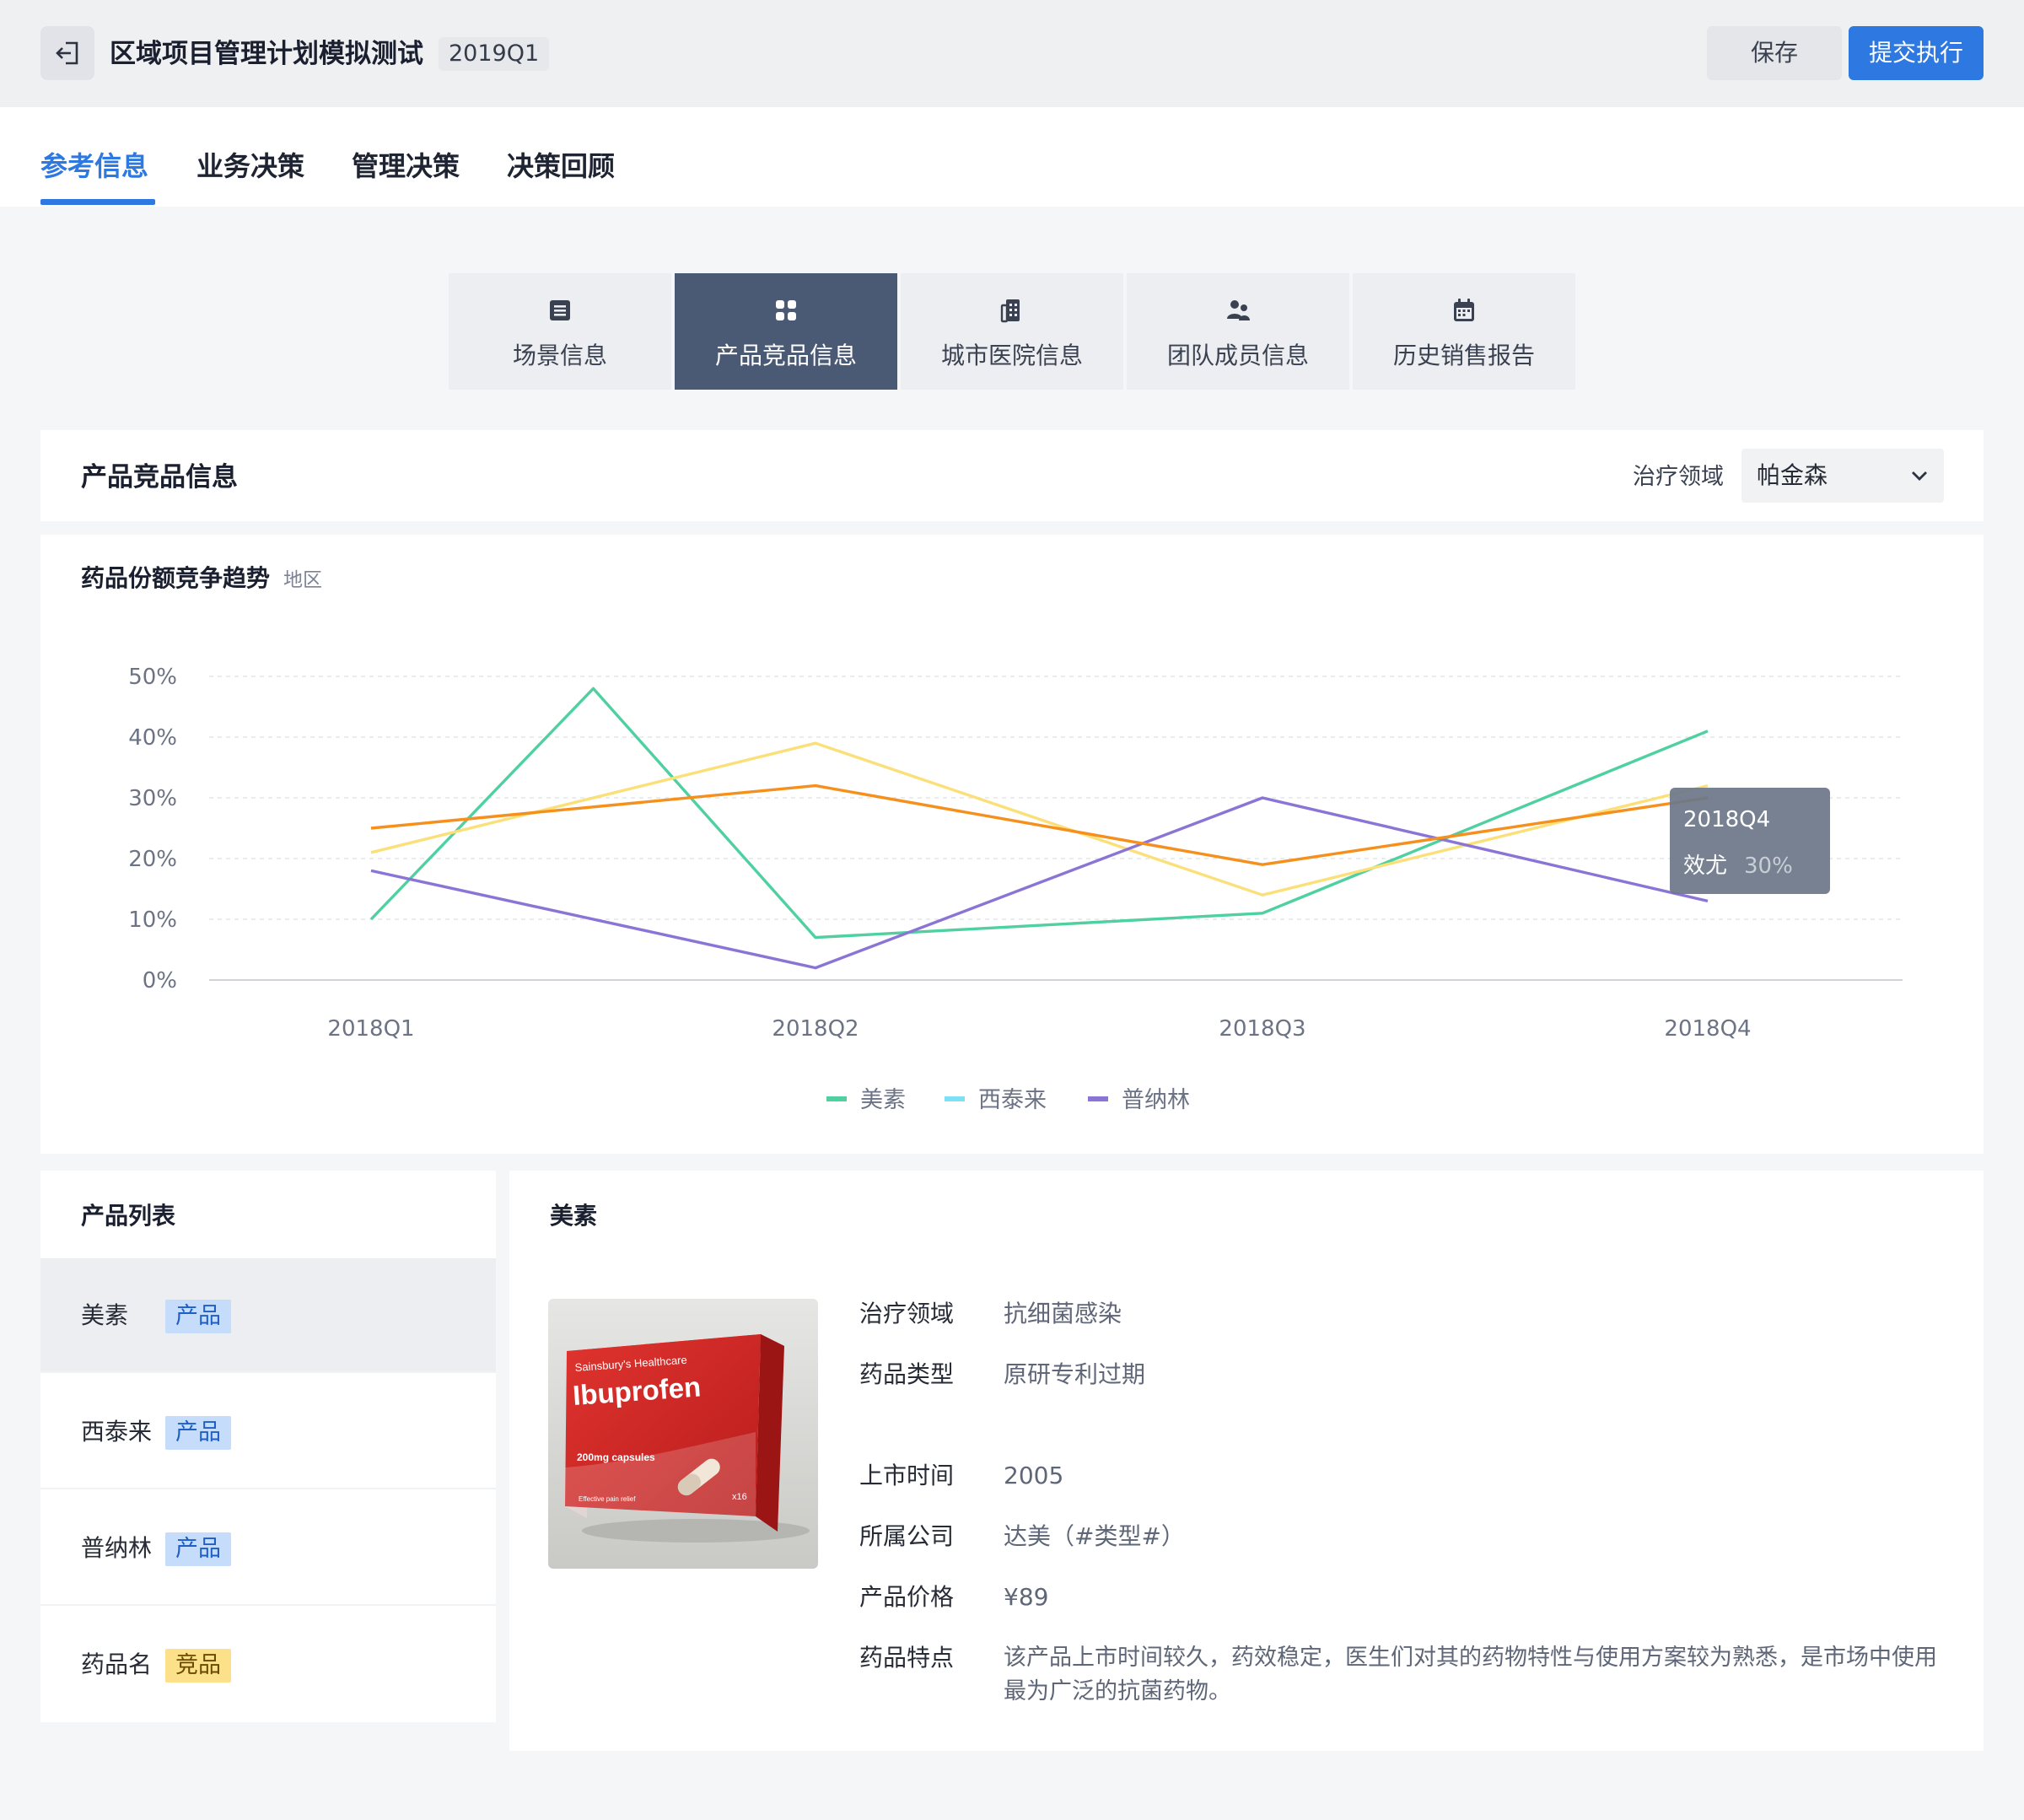  Describe the element at coordinates (883, 1100) in the screenshot. I see `legend-label: 美素` at that location.